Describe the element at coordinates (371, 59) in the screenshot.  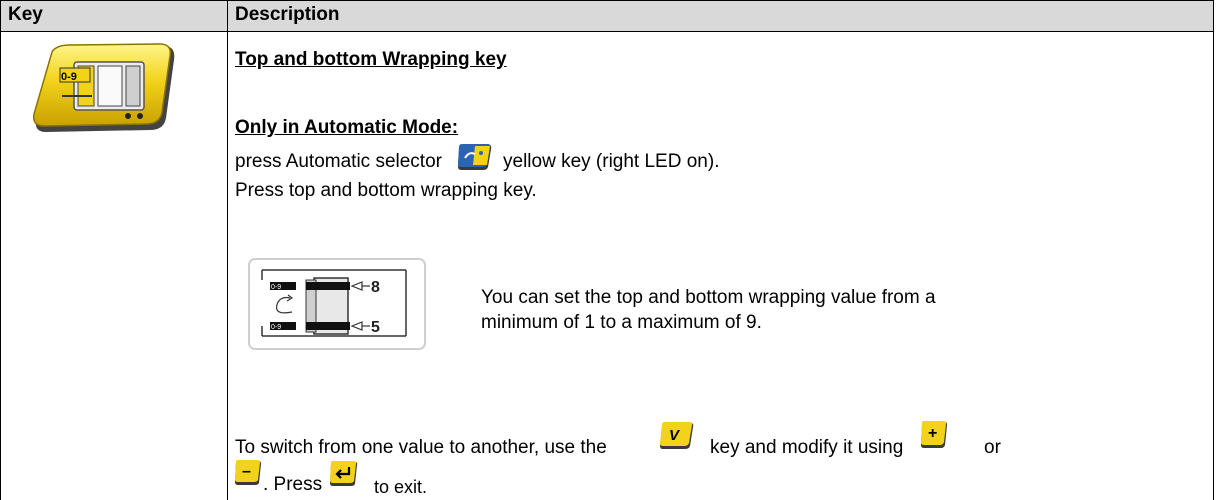
I see `key-title: Top and bottom Wrapping key` at that location.